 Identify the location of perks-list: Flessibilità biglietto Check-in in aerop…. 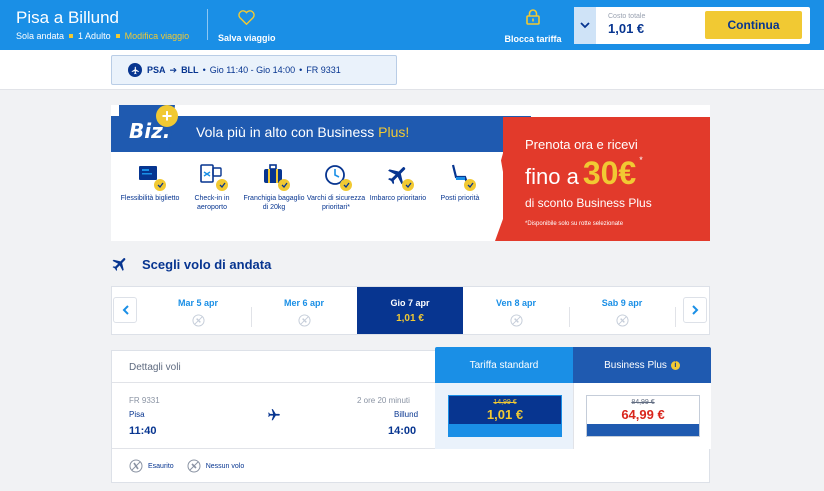
(305, 187).